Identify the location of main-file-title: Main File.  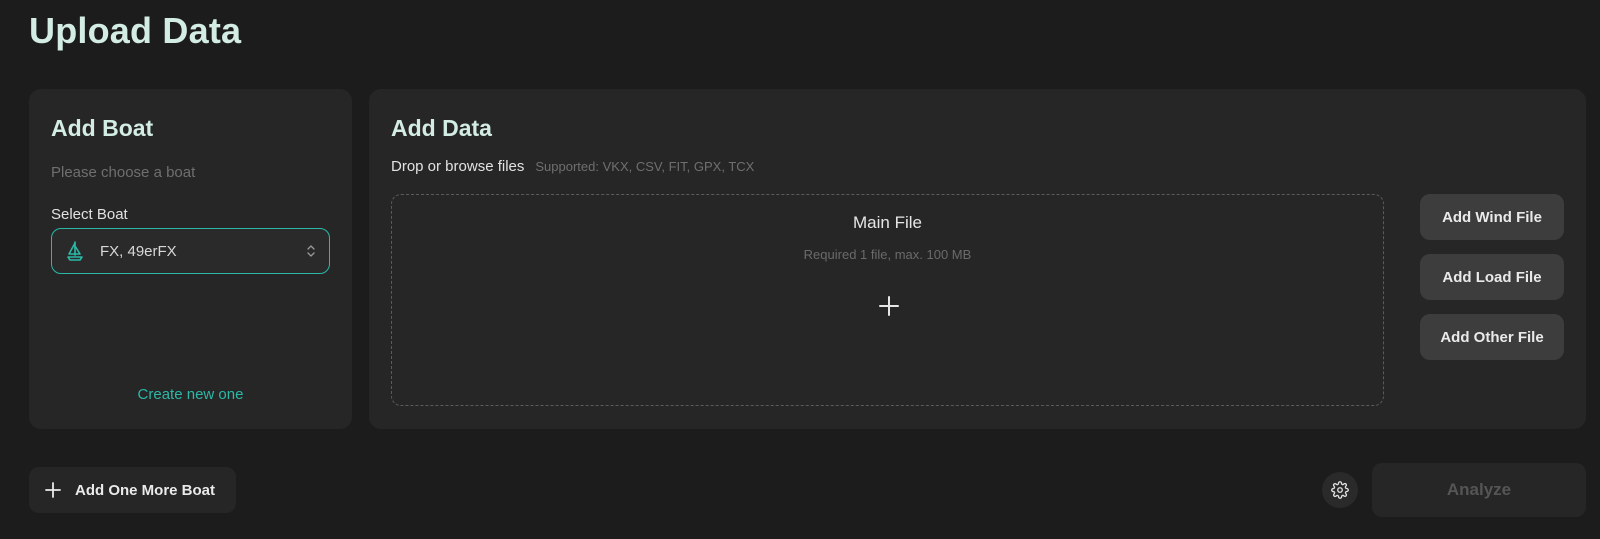
(887, 222).